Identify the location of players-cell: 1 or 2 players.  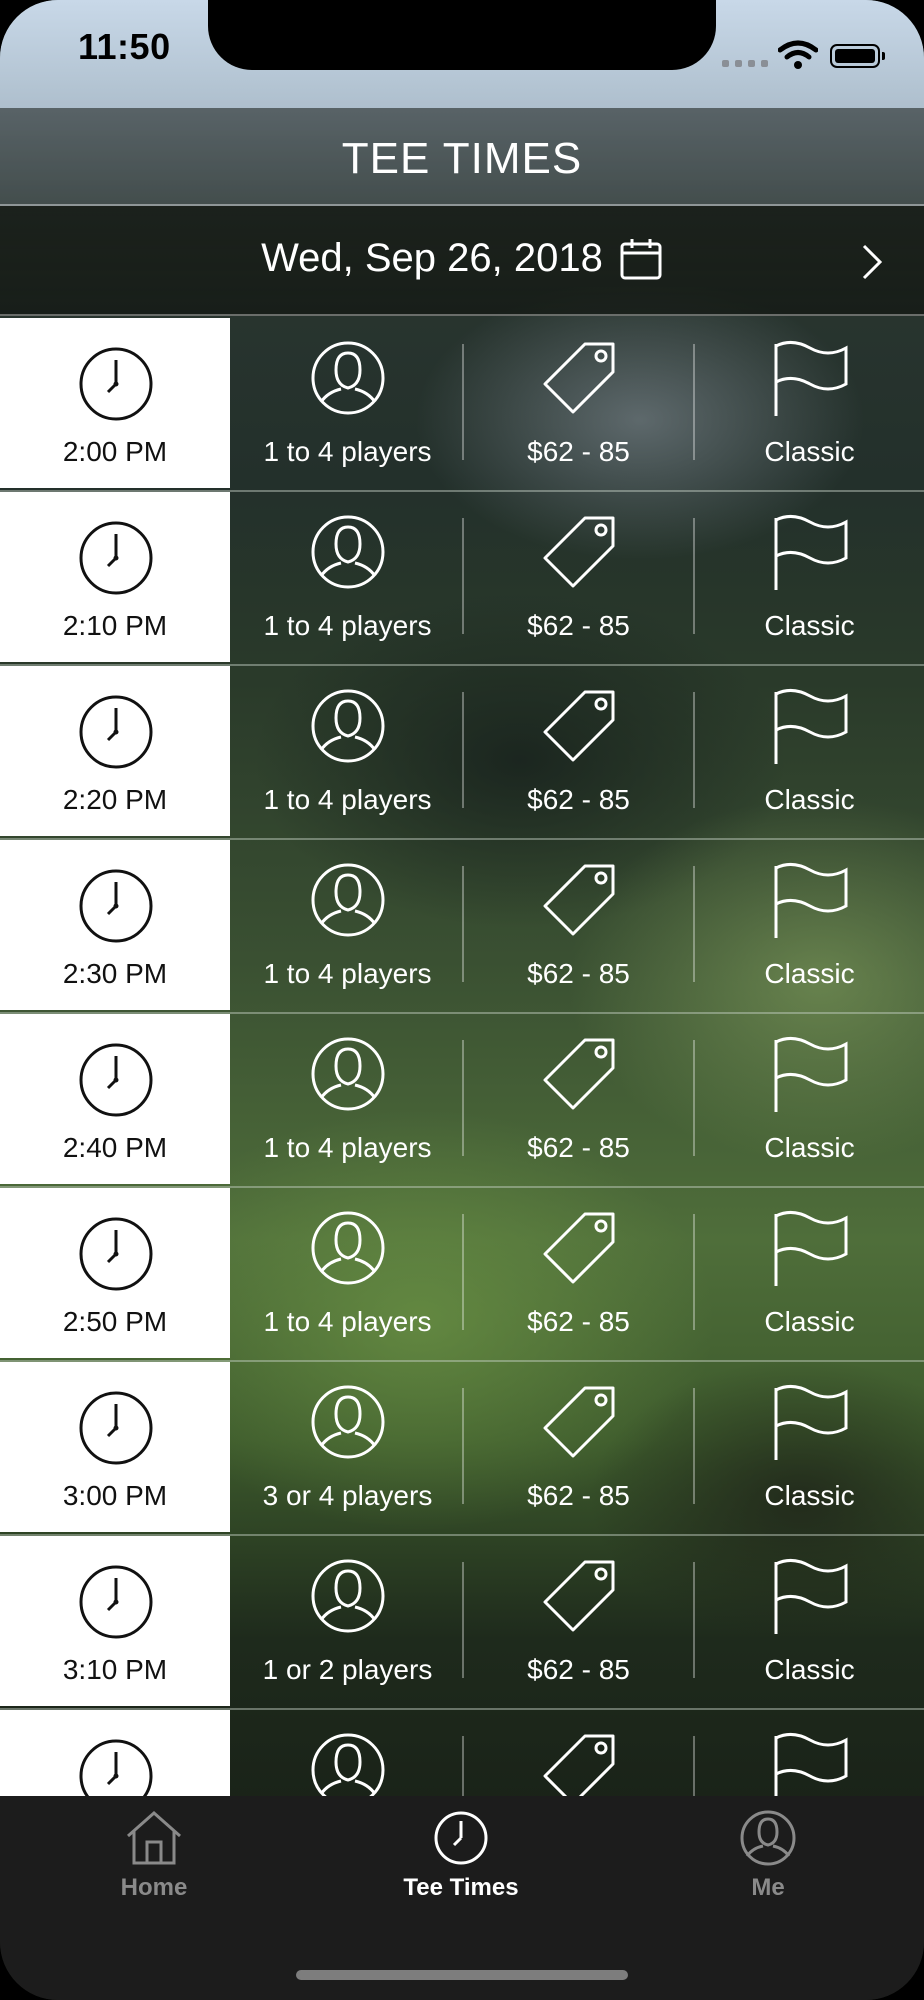
(347, 1621).